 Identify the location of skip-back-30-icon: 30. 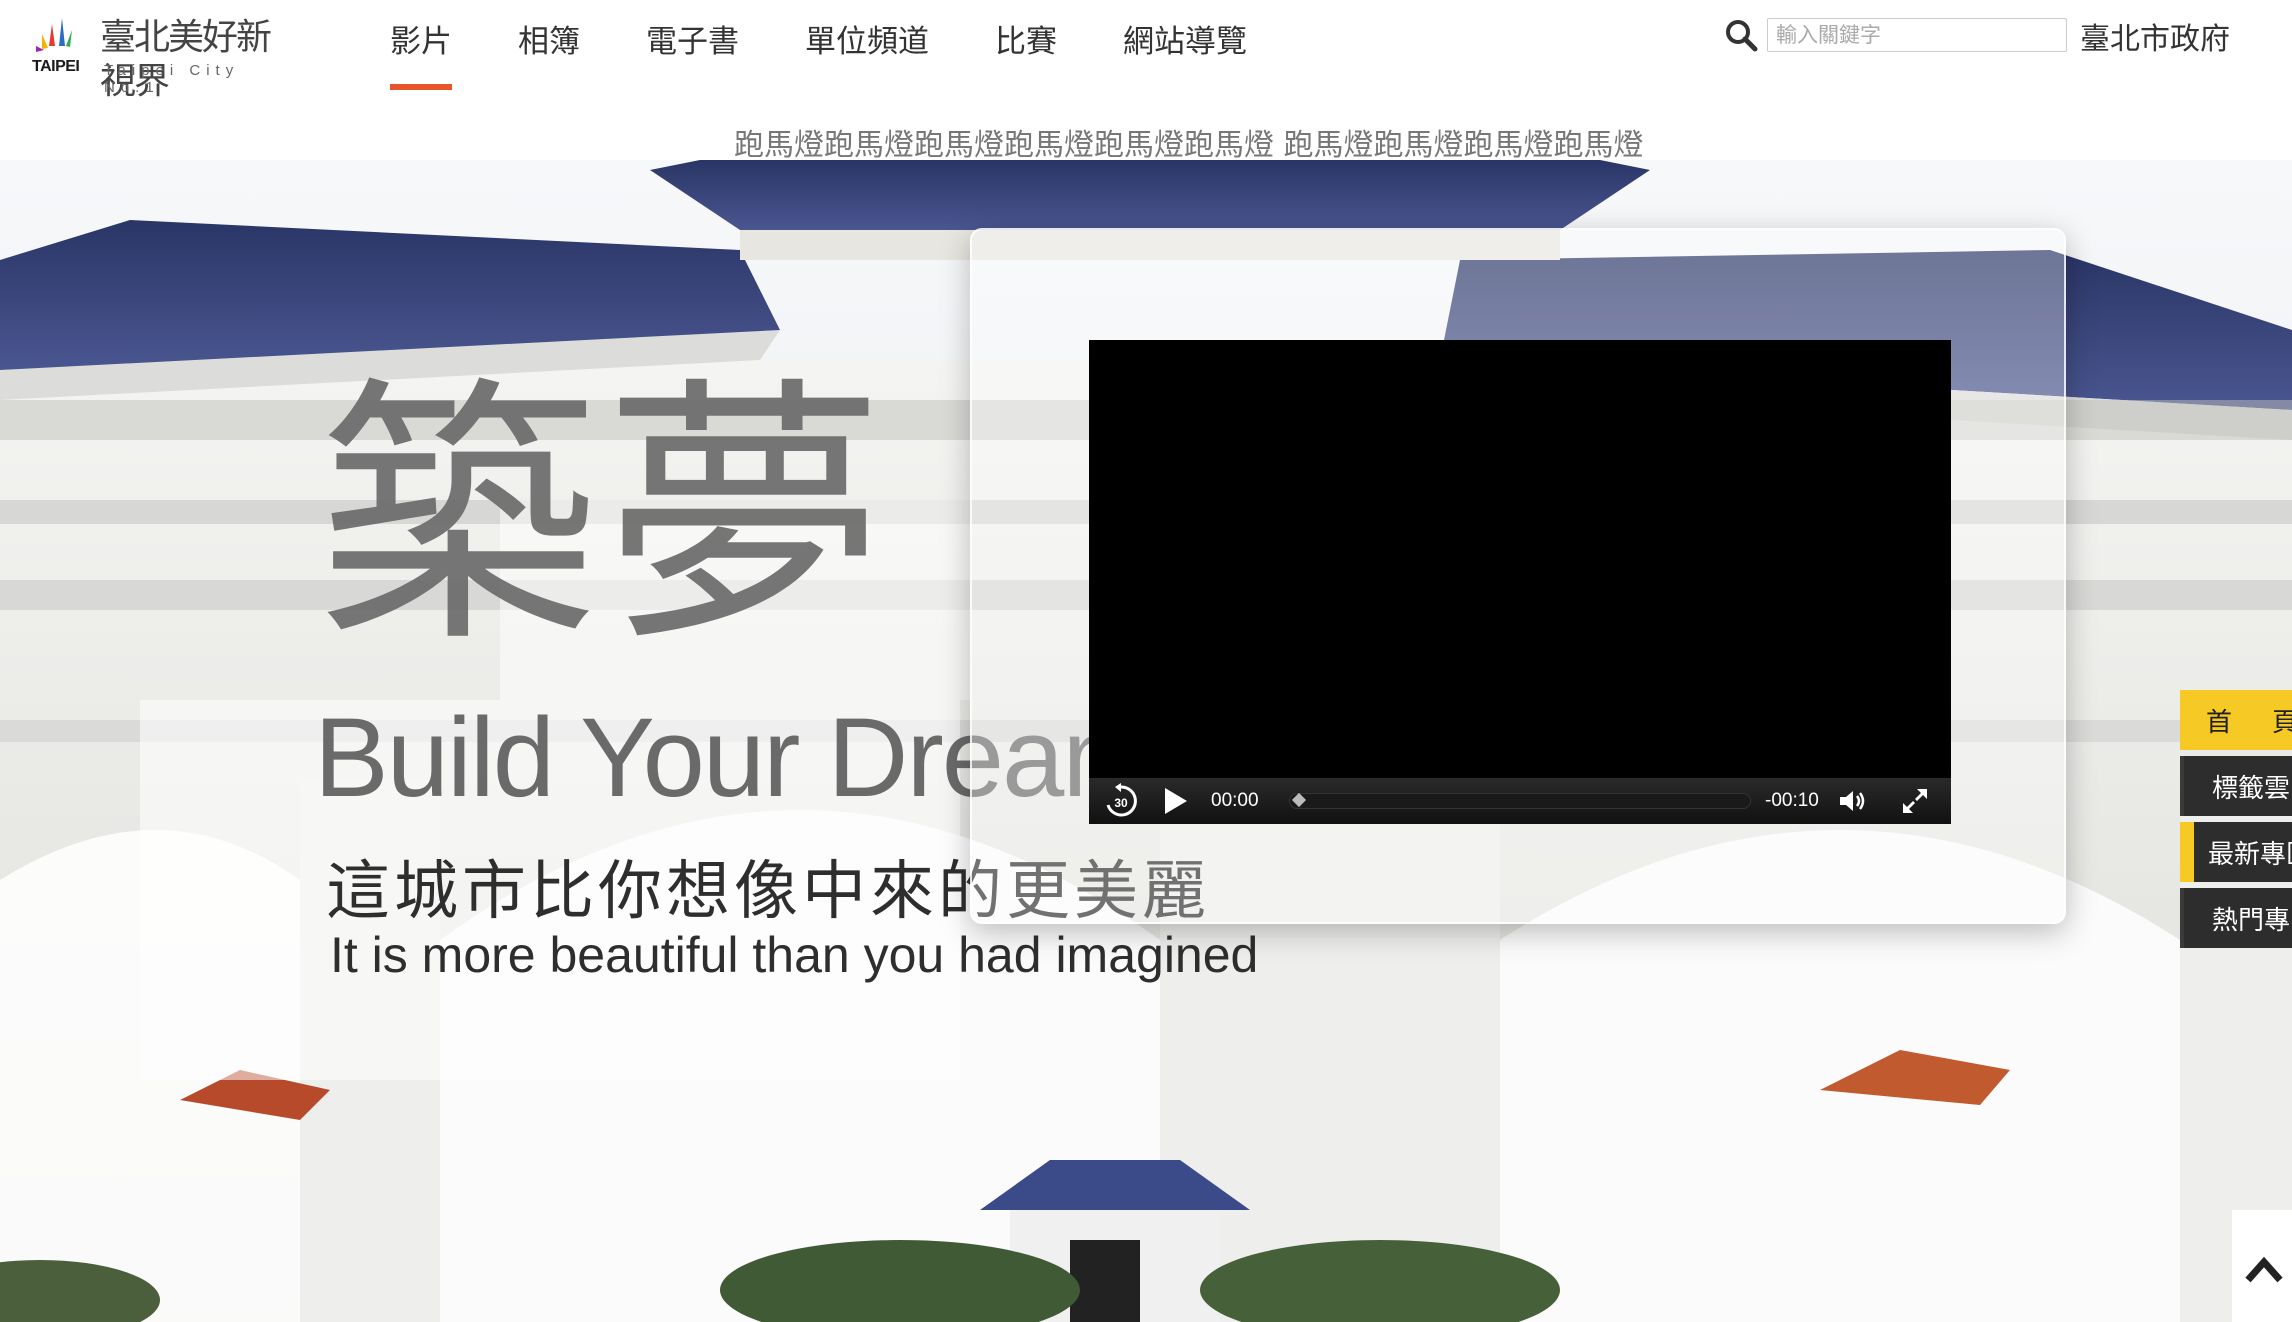
(1121, 801).